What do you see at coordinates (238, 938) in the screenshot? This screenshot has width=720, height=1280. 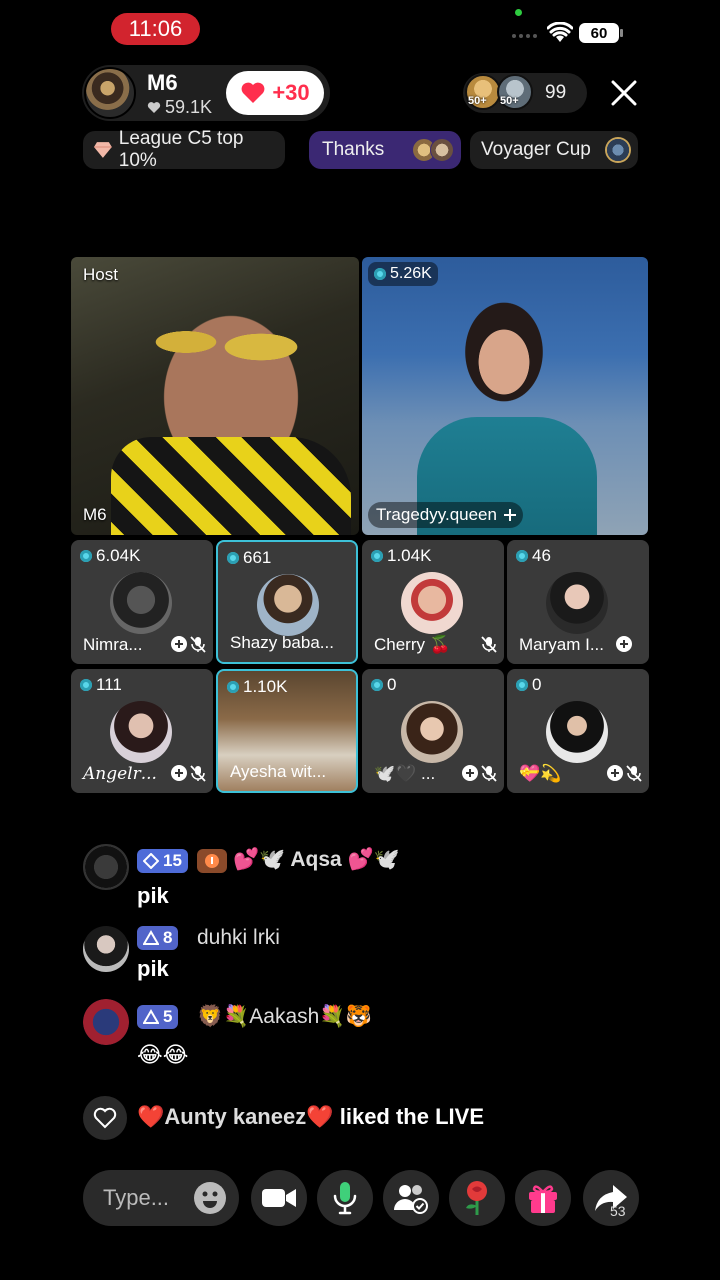 I see `commenter-name: duhki lrki` at bounding box center [238, 938].